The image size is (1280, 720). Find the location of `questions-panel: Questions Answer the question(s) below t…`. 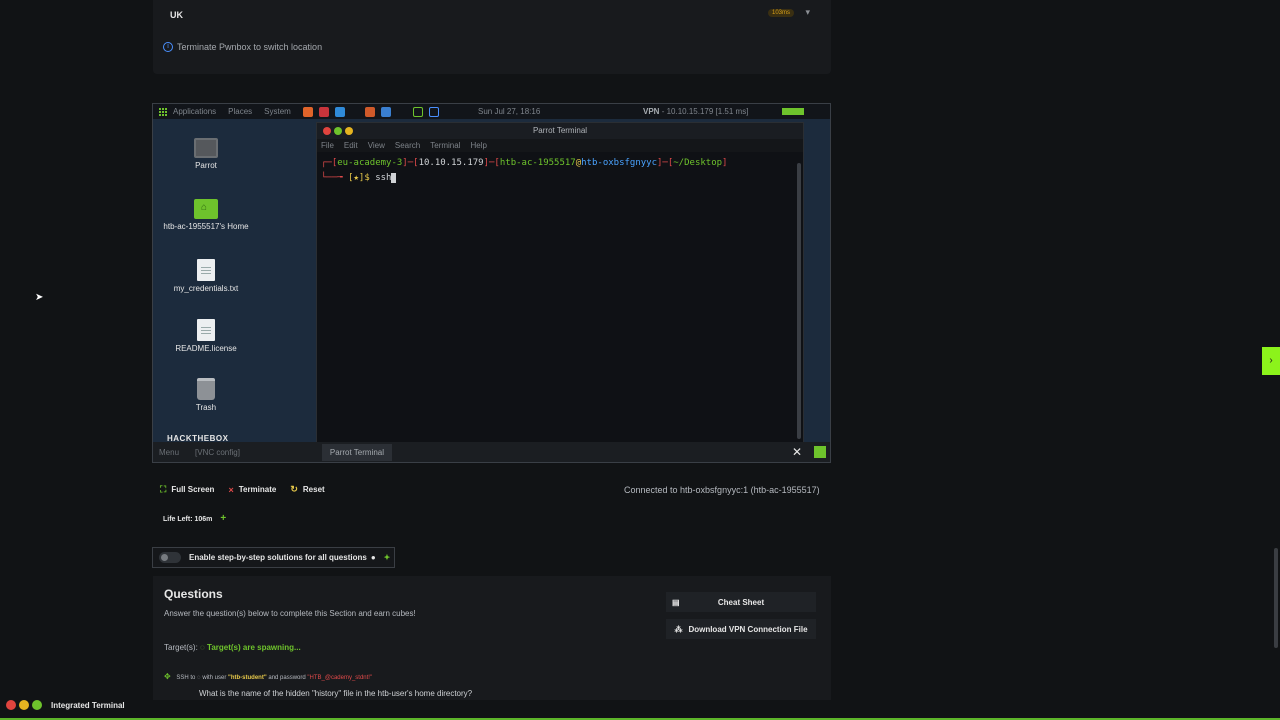

questions-panel: Questions Answer the question(s) below t… is located at coordinates (492, 638).